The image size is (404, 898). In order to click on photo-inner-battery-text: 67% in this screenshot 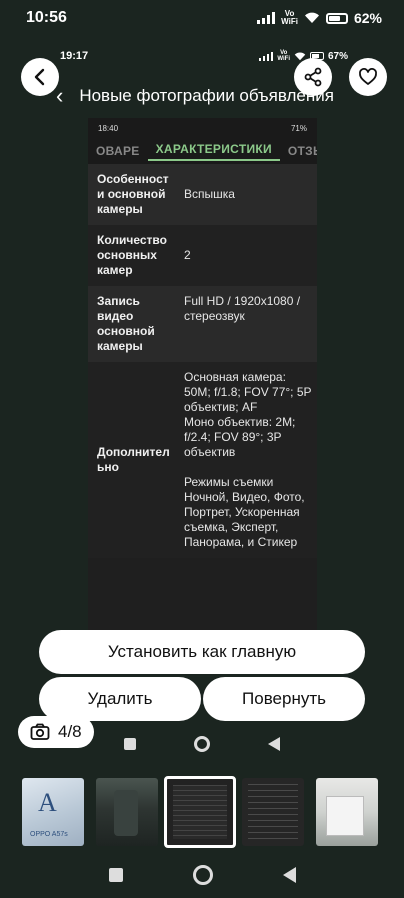, I will do `click(337, 56)`.